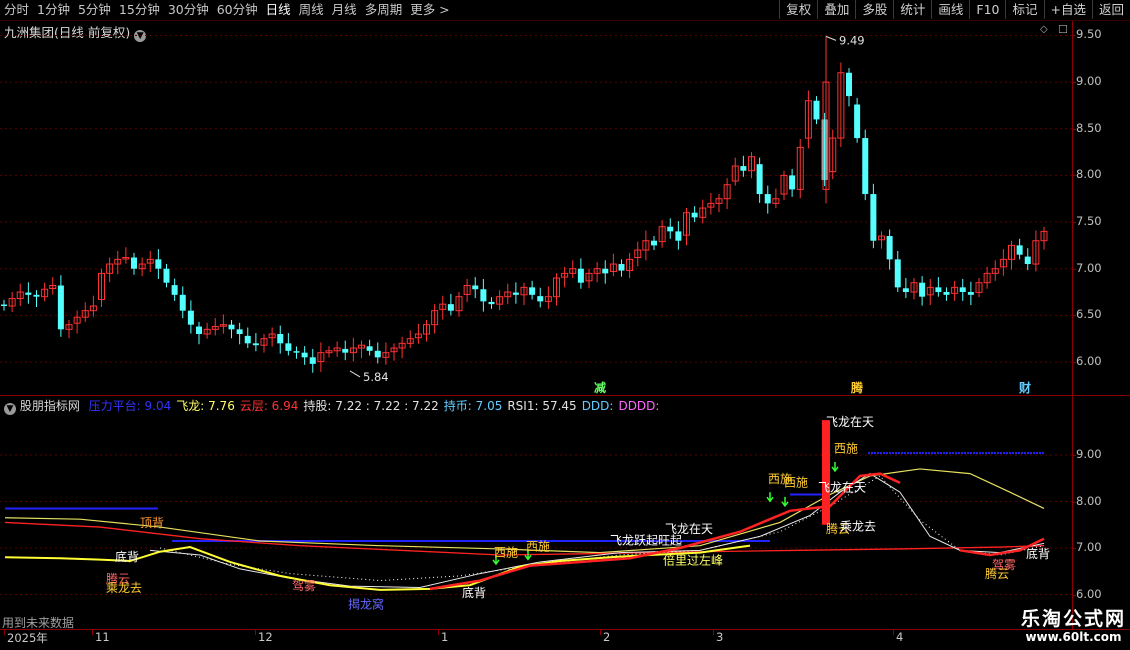 The image size is (1130, 650). What do you see at coordinates (445, 637) in the screenshot?
I see `date-label: 1` at bounding box center [445, 637].